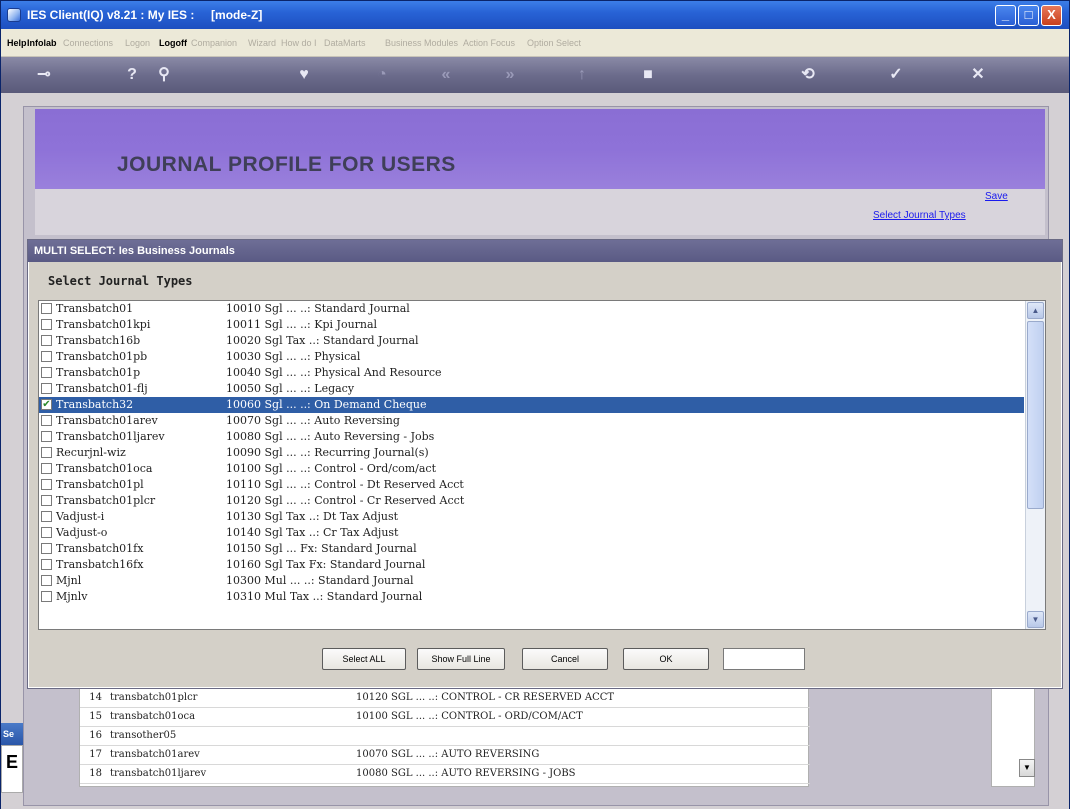  What do you see at coordinates (461, 659) in the screenshot?
I see `show-full-line-button: Show Full Line` at bounding box center [461, 659].